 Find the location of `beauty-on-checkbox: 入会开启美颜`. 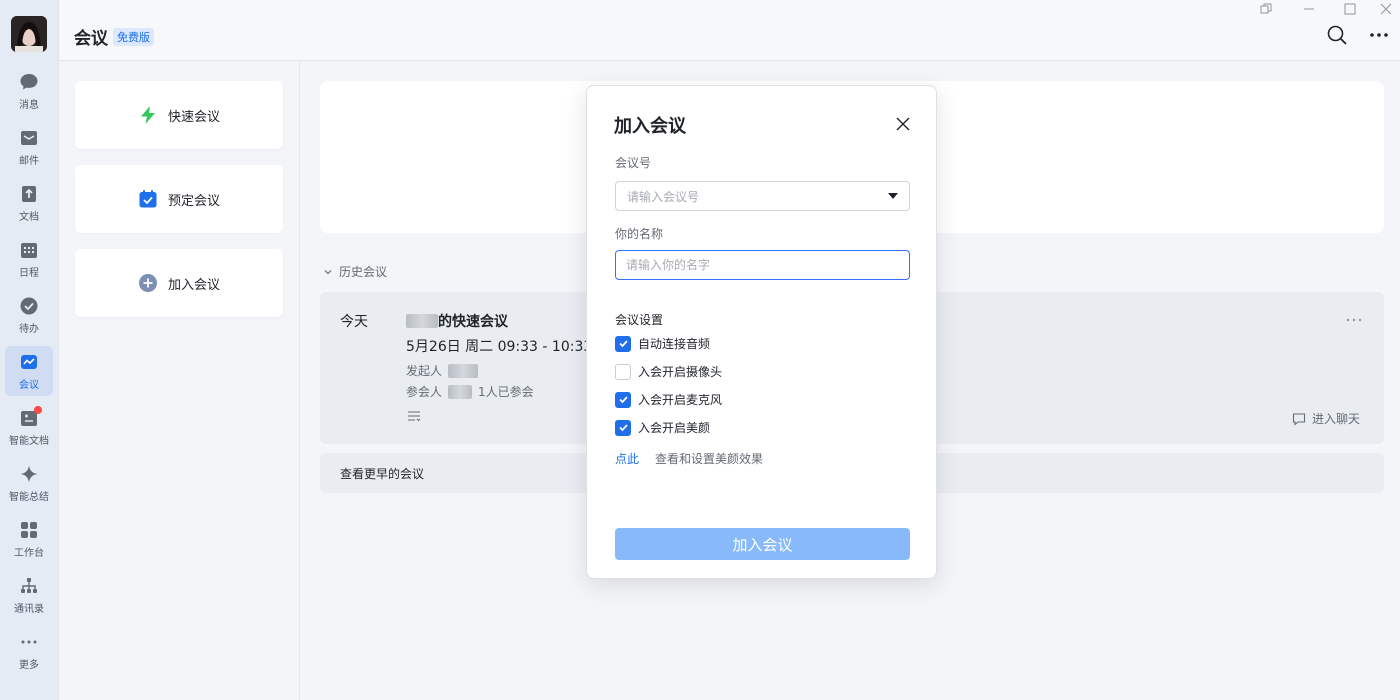

beauty-on-checkbox: 入会开启美颜 is located at coordinates (662, 427).